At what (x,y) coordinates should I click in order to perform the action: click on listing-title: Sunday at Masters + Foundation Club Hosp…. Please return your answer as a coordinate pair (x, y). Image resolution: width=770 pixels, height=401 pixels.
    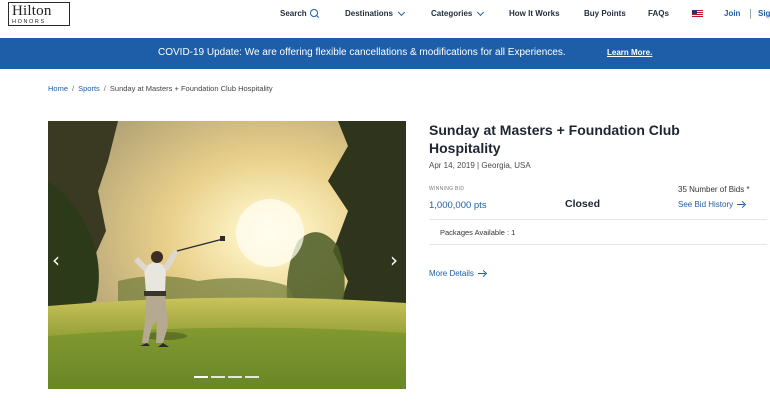
    Looking at the image, I should click on (554, 139).